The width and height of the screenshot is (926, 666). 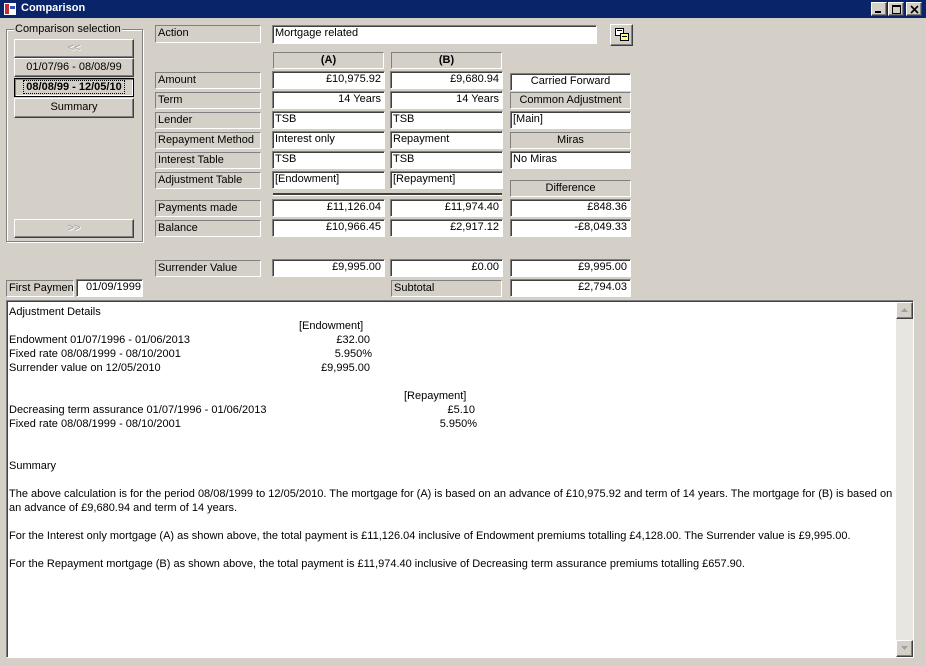 What do you see at coordinates (328, 208) in the screenshot?
I see `payments-made-a-field: £11,126.04` at bounding box center [328, 208].